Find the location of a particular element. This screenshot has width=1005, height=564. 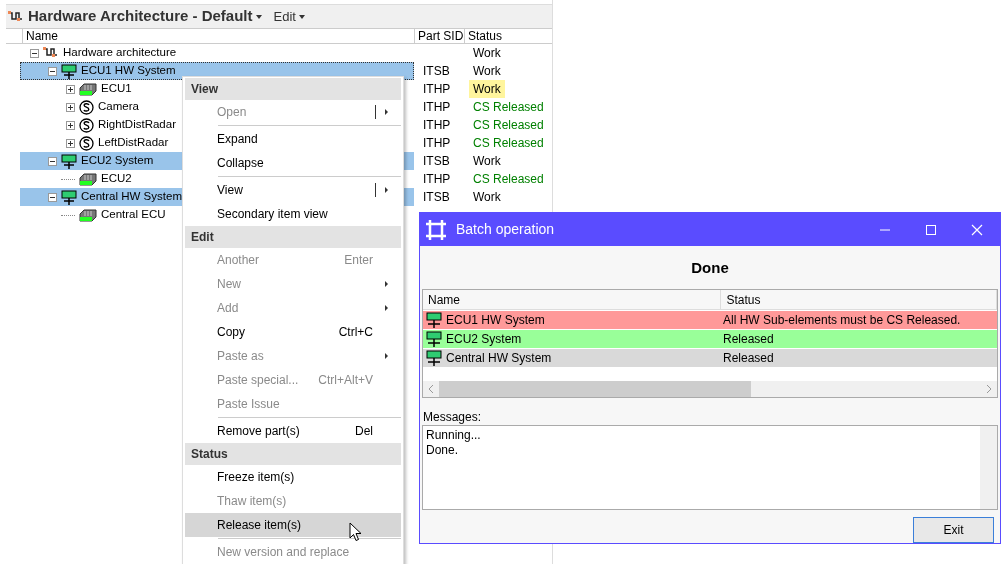

dialog-title: Batch operation is located at coordinates (505, 229).